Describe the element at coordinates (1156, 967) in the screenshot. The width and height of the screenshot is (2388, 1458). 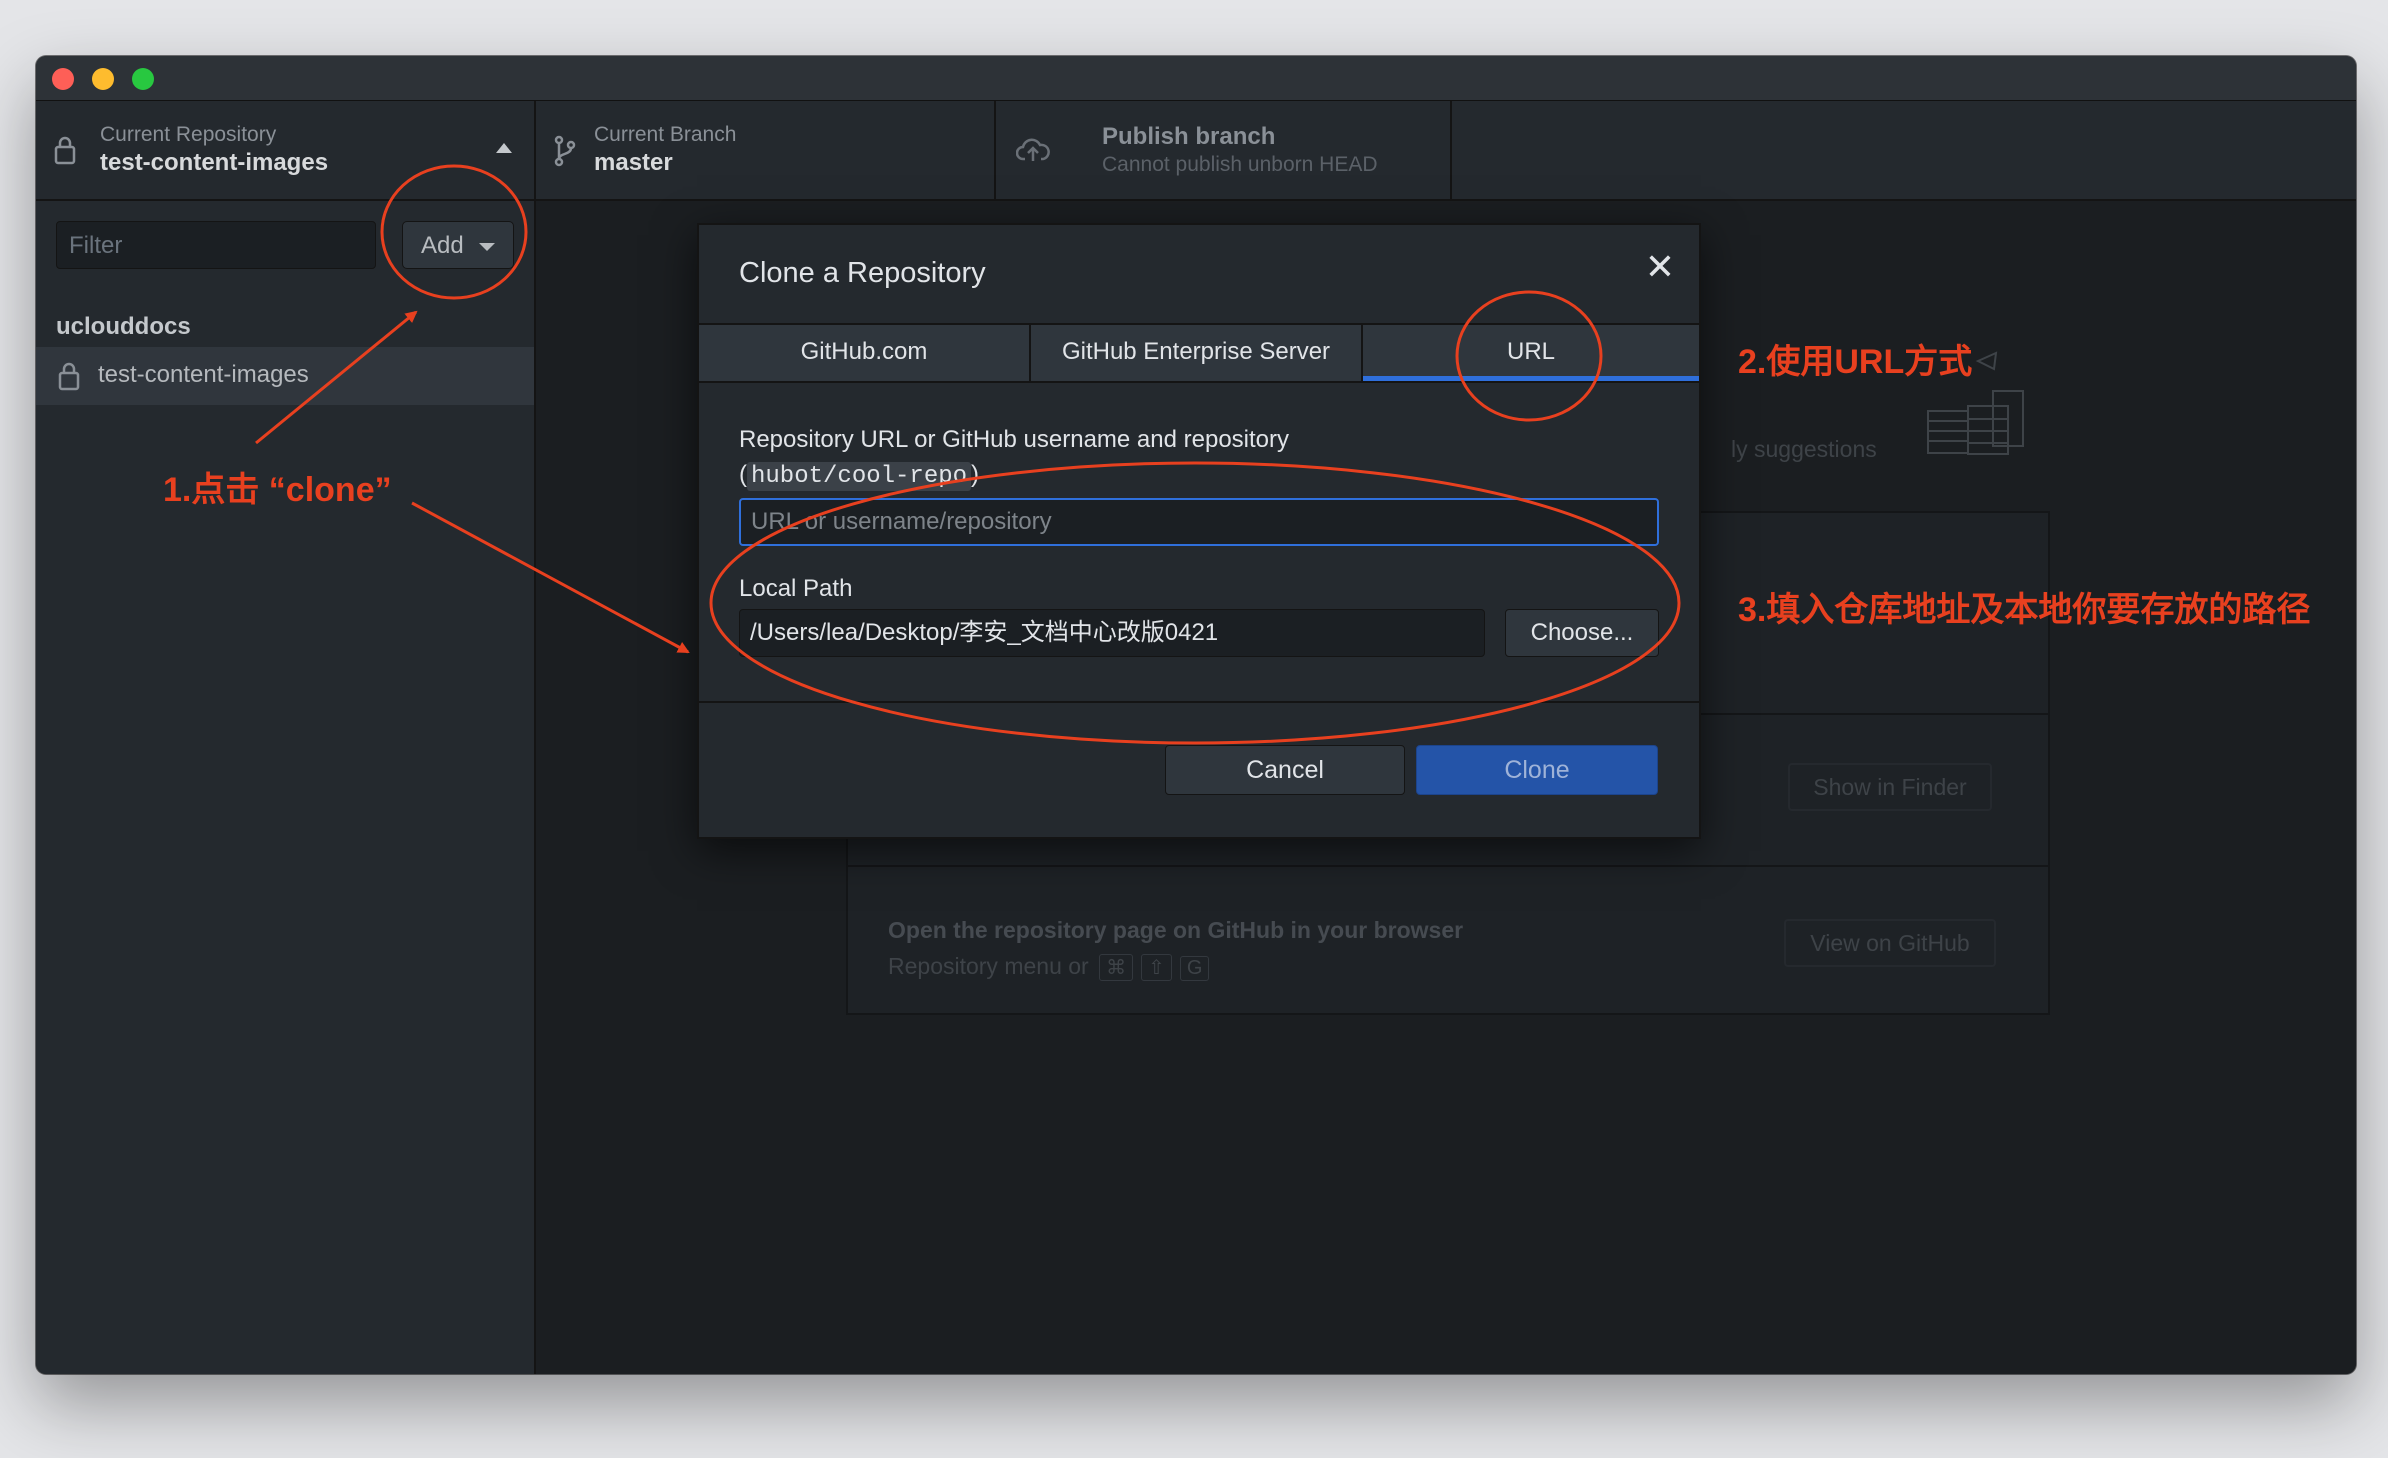
I see `shift-key: ⇧` at that location.